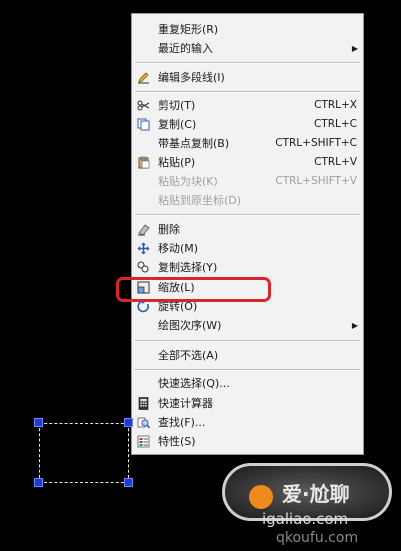 The image size is (401, 551). I want to click on eraser-icon, so click(144, 230).